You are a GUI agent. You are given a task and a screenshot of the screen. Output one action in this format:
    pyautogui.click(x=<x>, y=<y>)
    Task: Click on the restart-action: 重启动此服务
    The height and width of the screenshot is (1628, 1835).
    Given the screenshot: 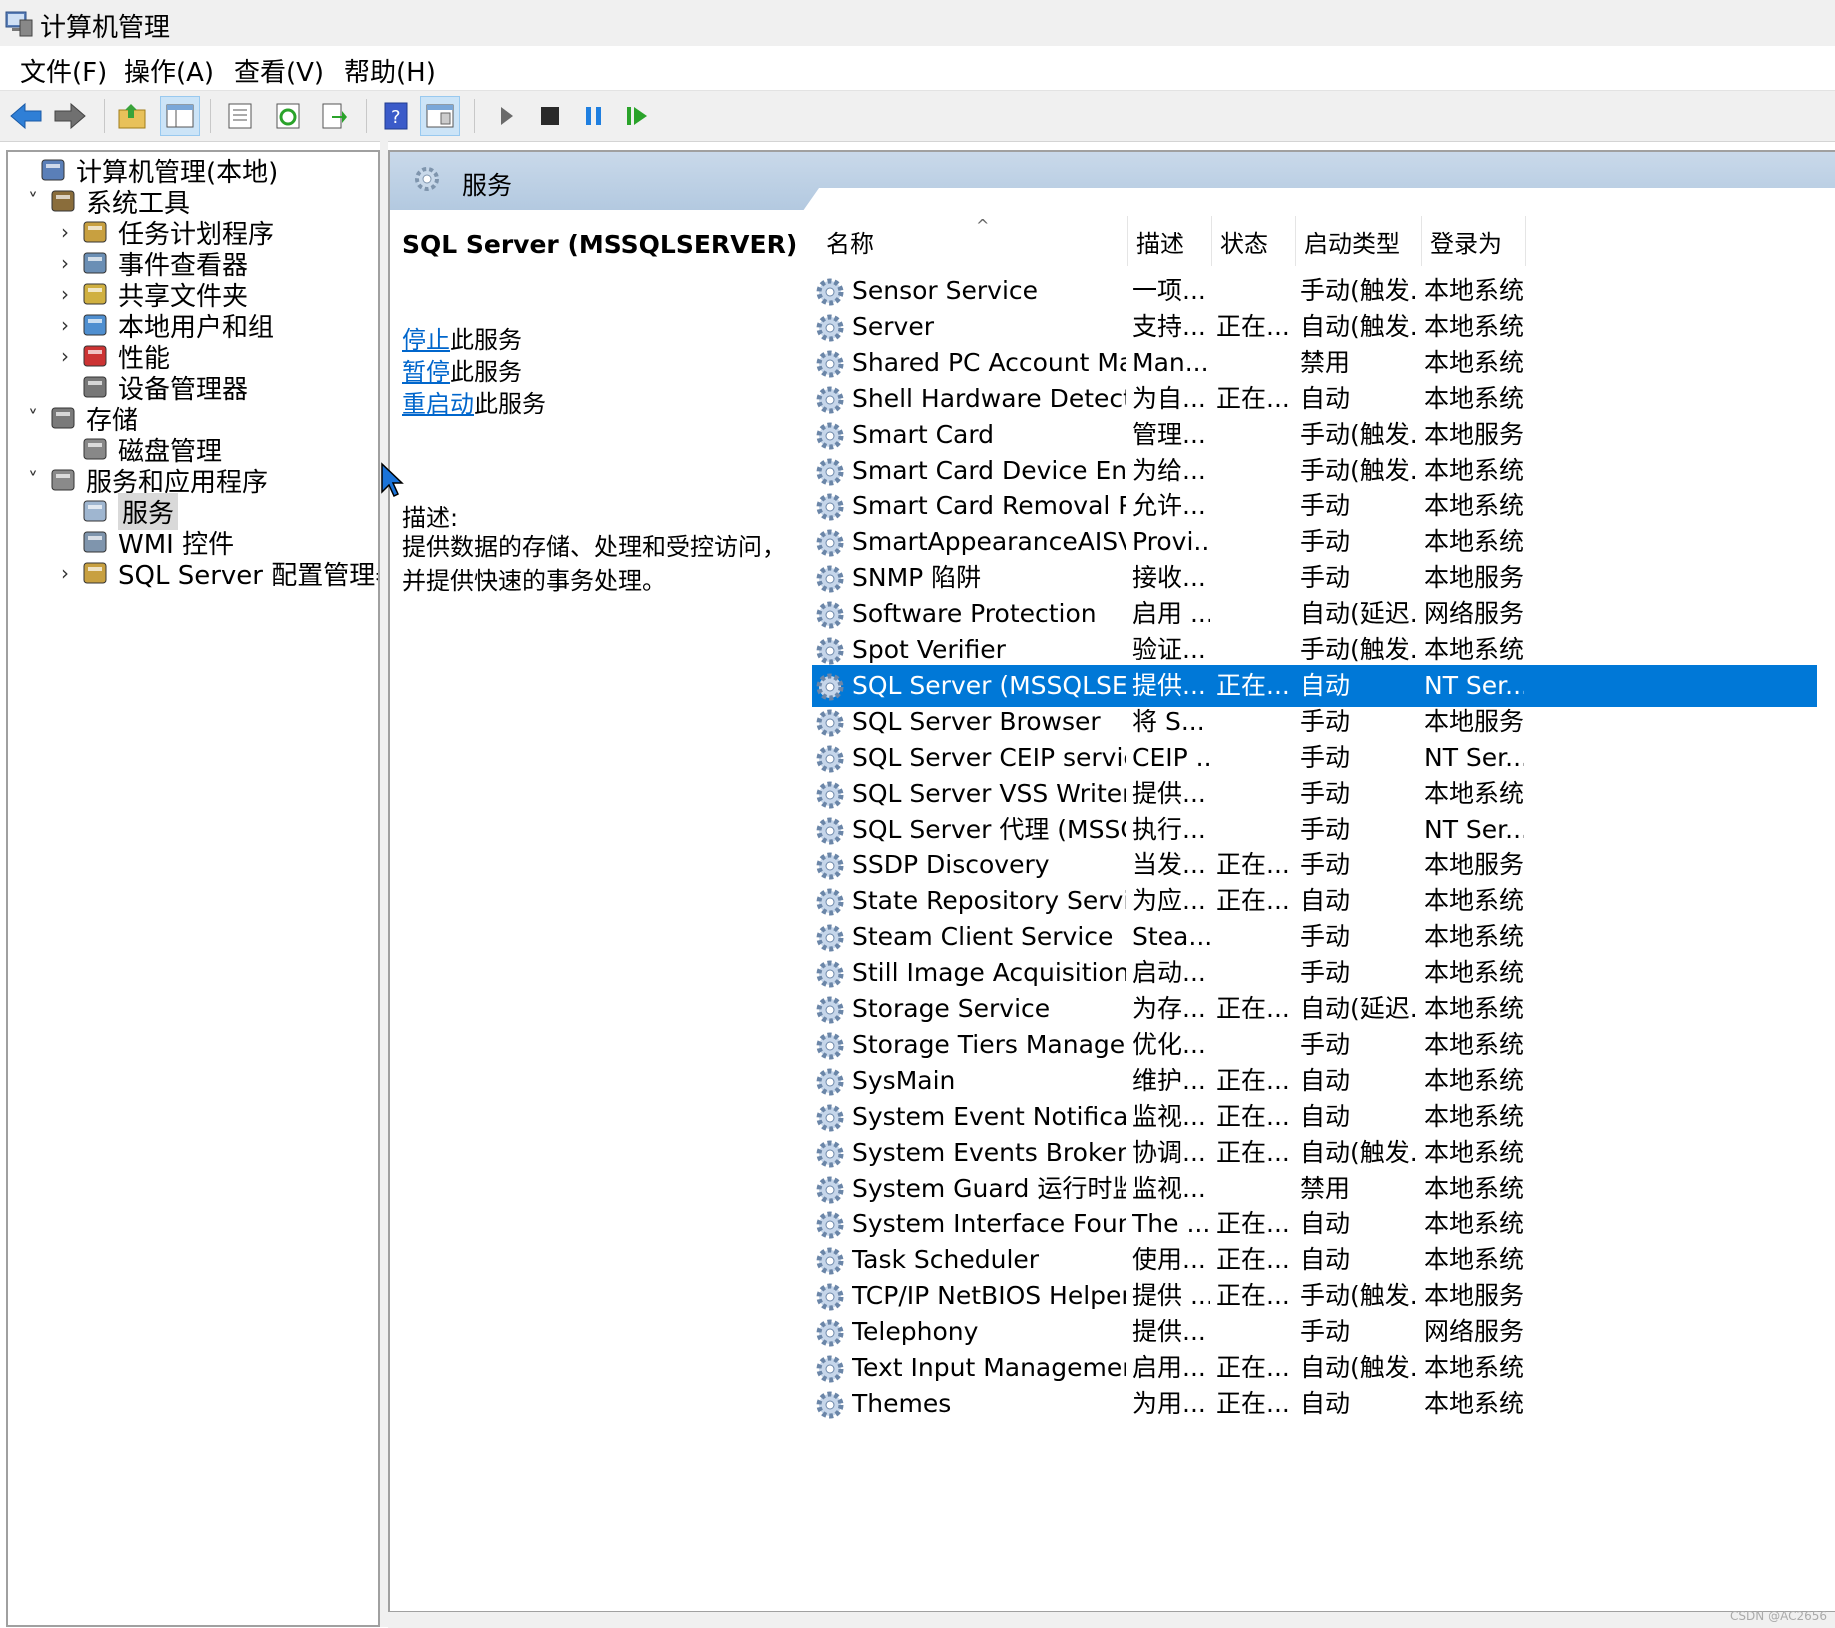 What is the action you would take?
    pyautogui.click(x=474, y=404)
    